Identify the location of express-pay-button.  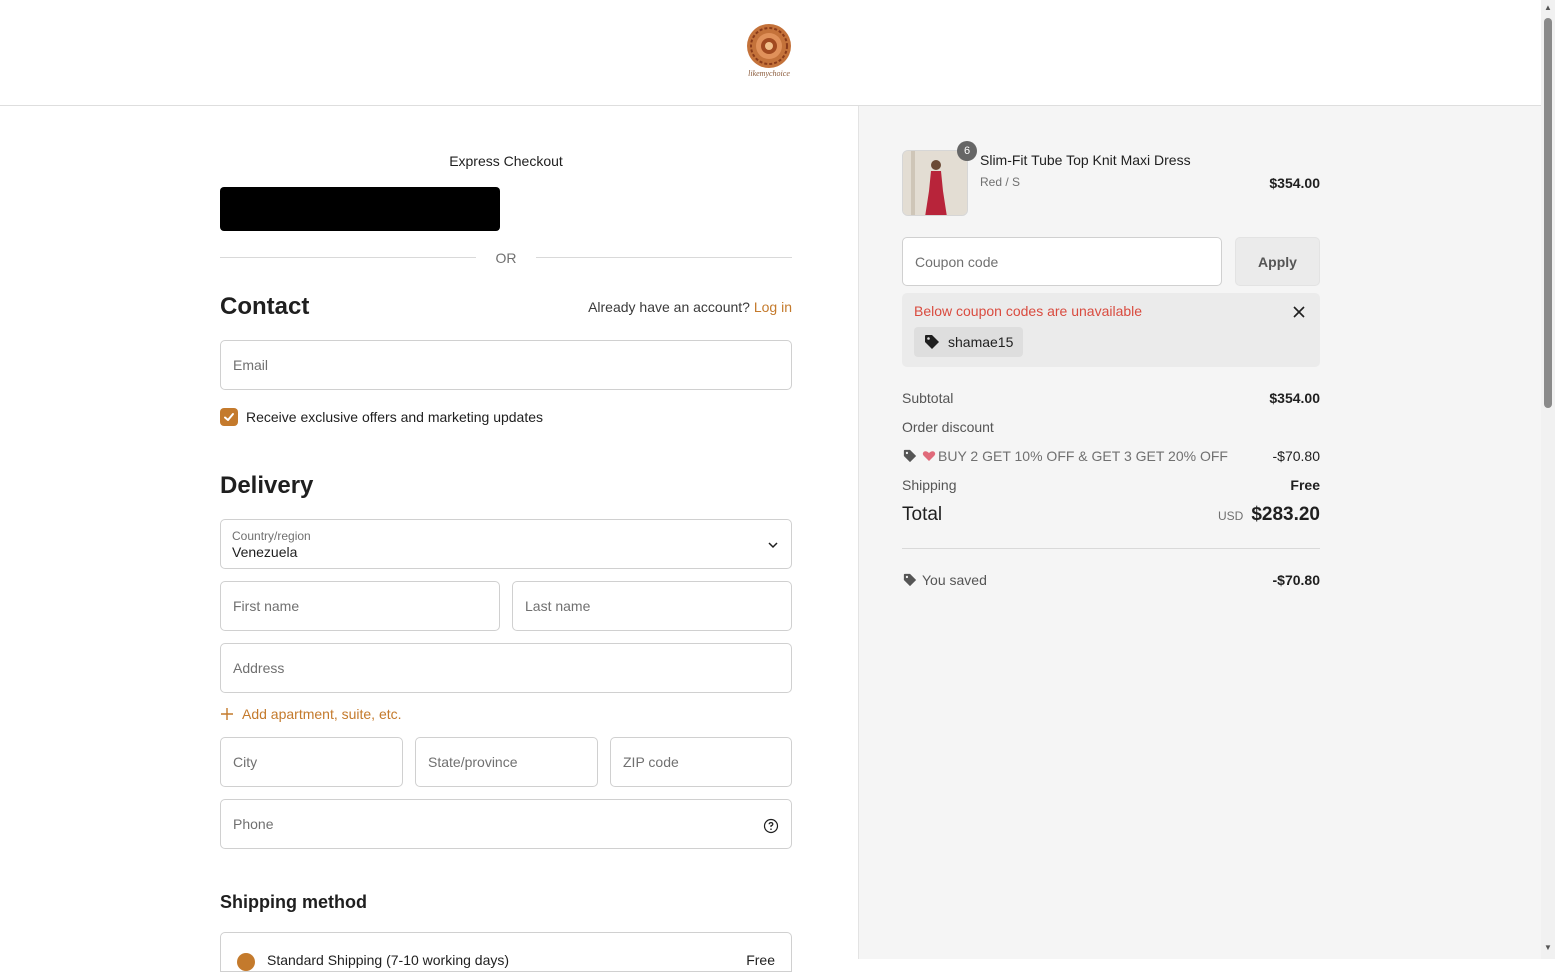
(360, 209).